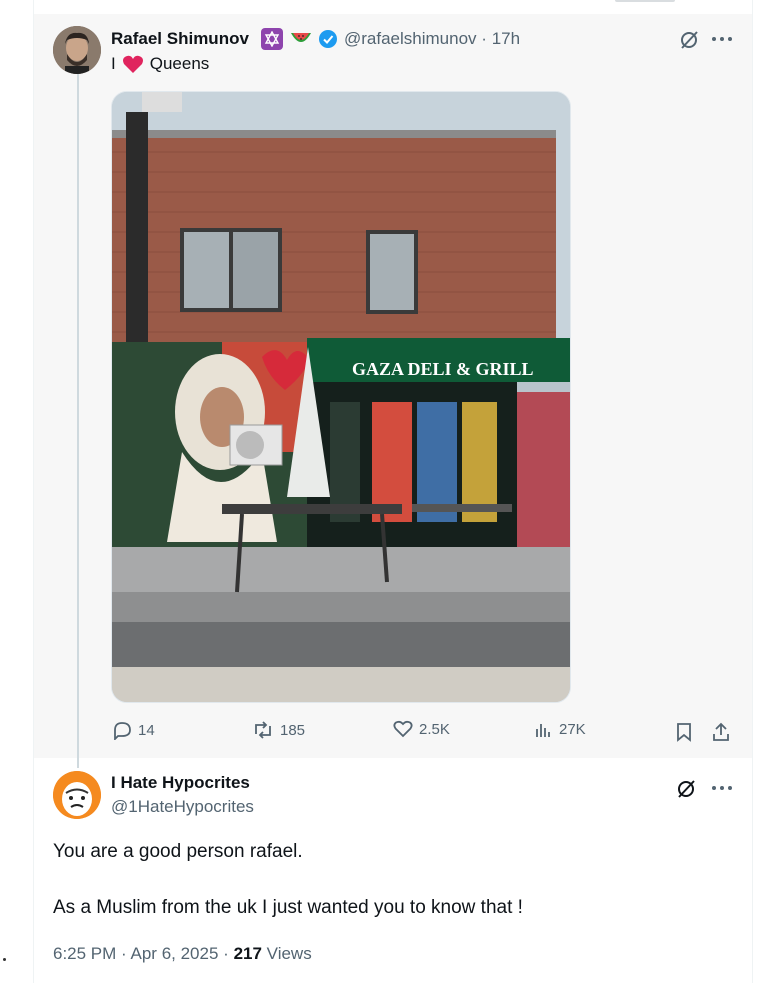 The image size is (769, 983). I want to click on heart-emoji-icon, so click(132, 64).